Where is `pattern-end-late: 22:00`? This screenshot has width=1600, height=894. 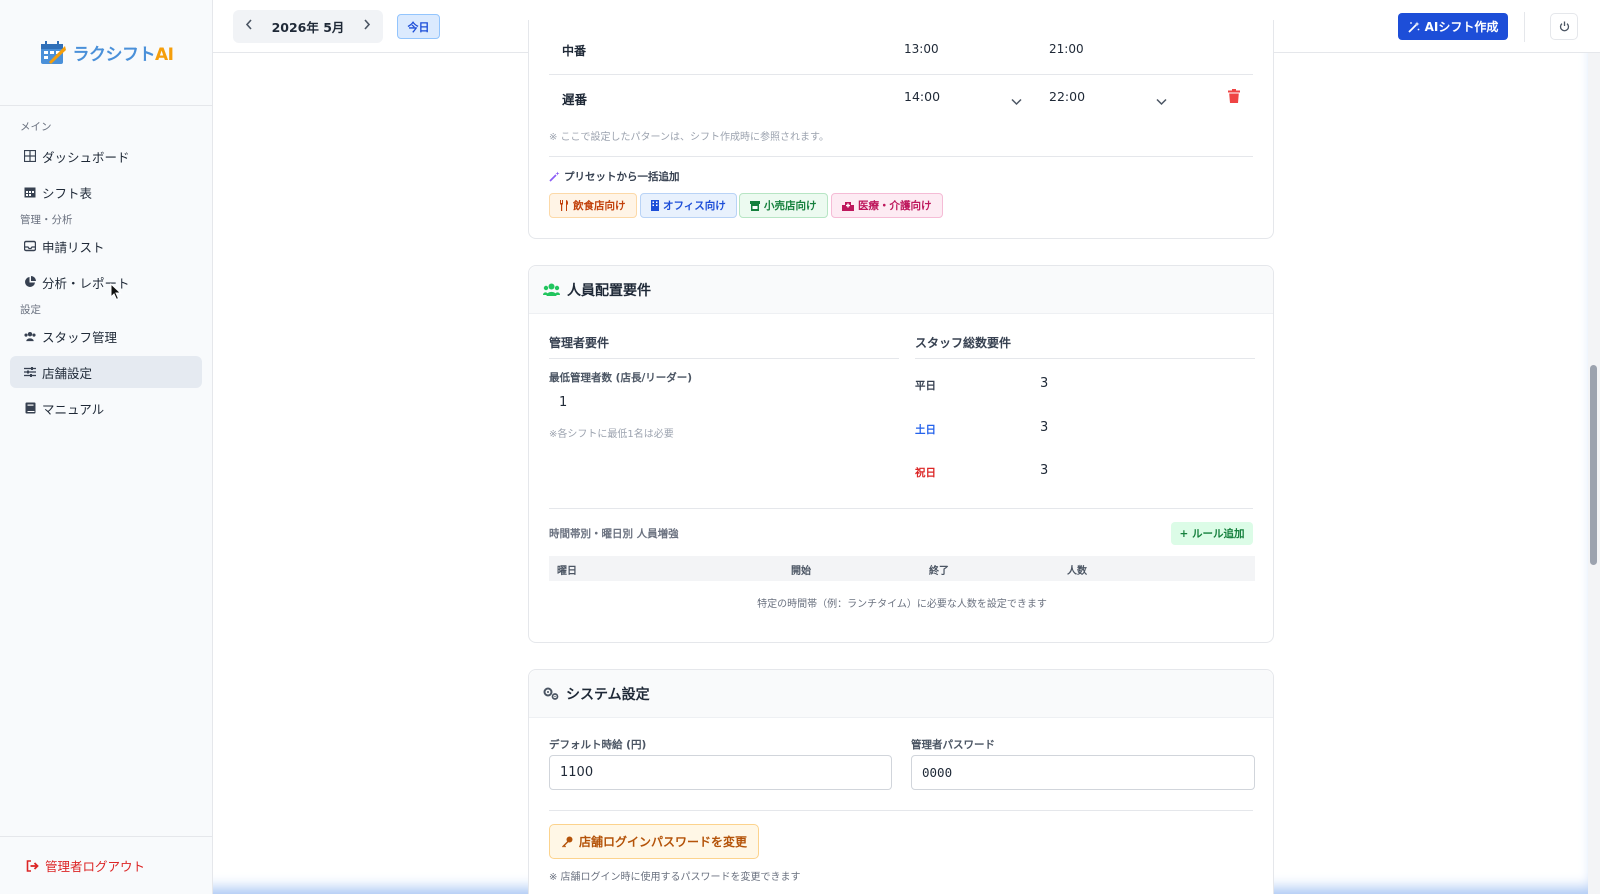 pattern-end-late: 22:00 is located at coordinates (1067, 96).